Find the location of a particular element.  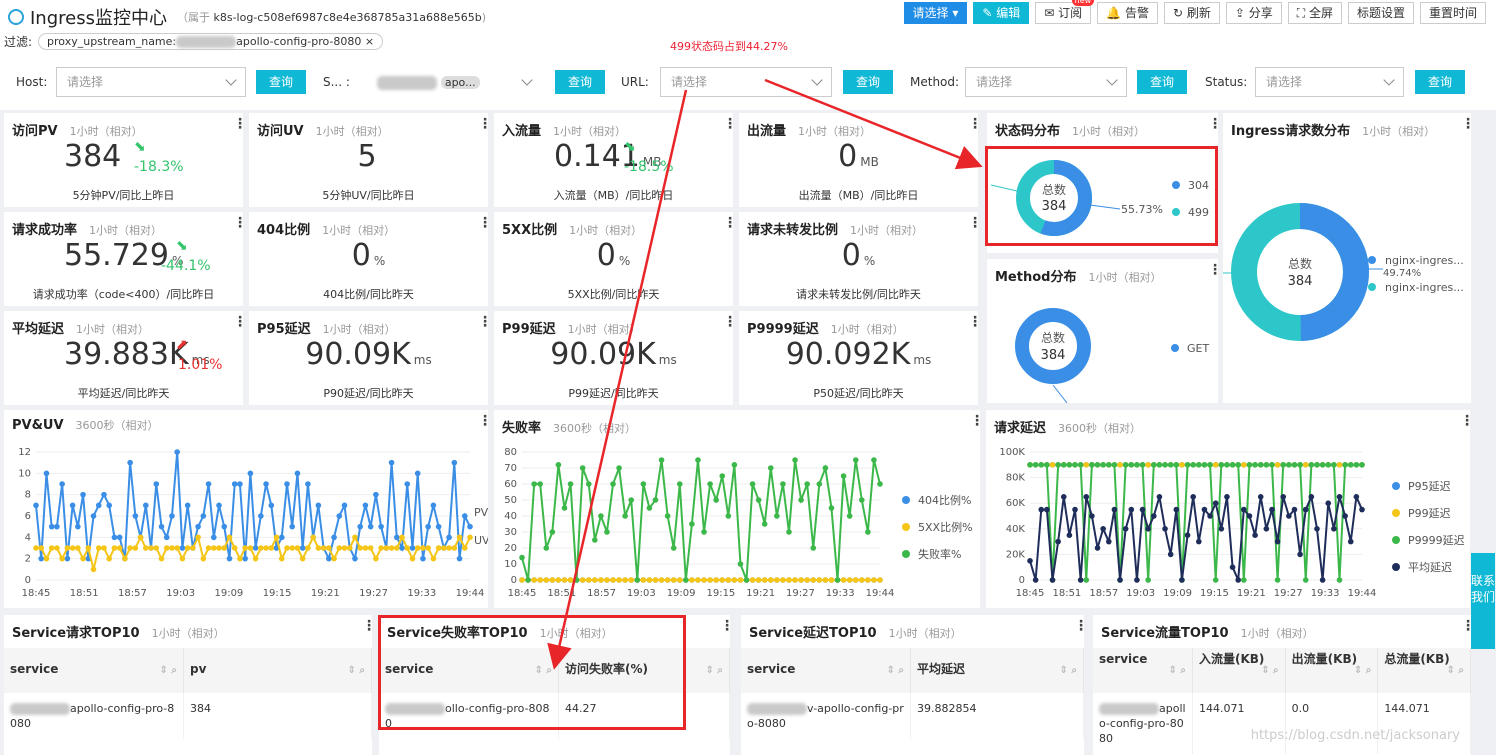

y-tick-label: 10 is located at coordinates (24, 473).